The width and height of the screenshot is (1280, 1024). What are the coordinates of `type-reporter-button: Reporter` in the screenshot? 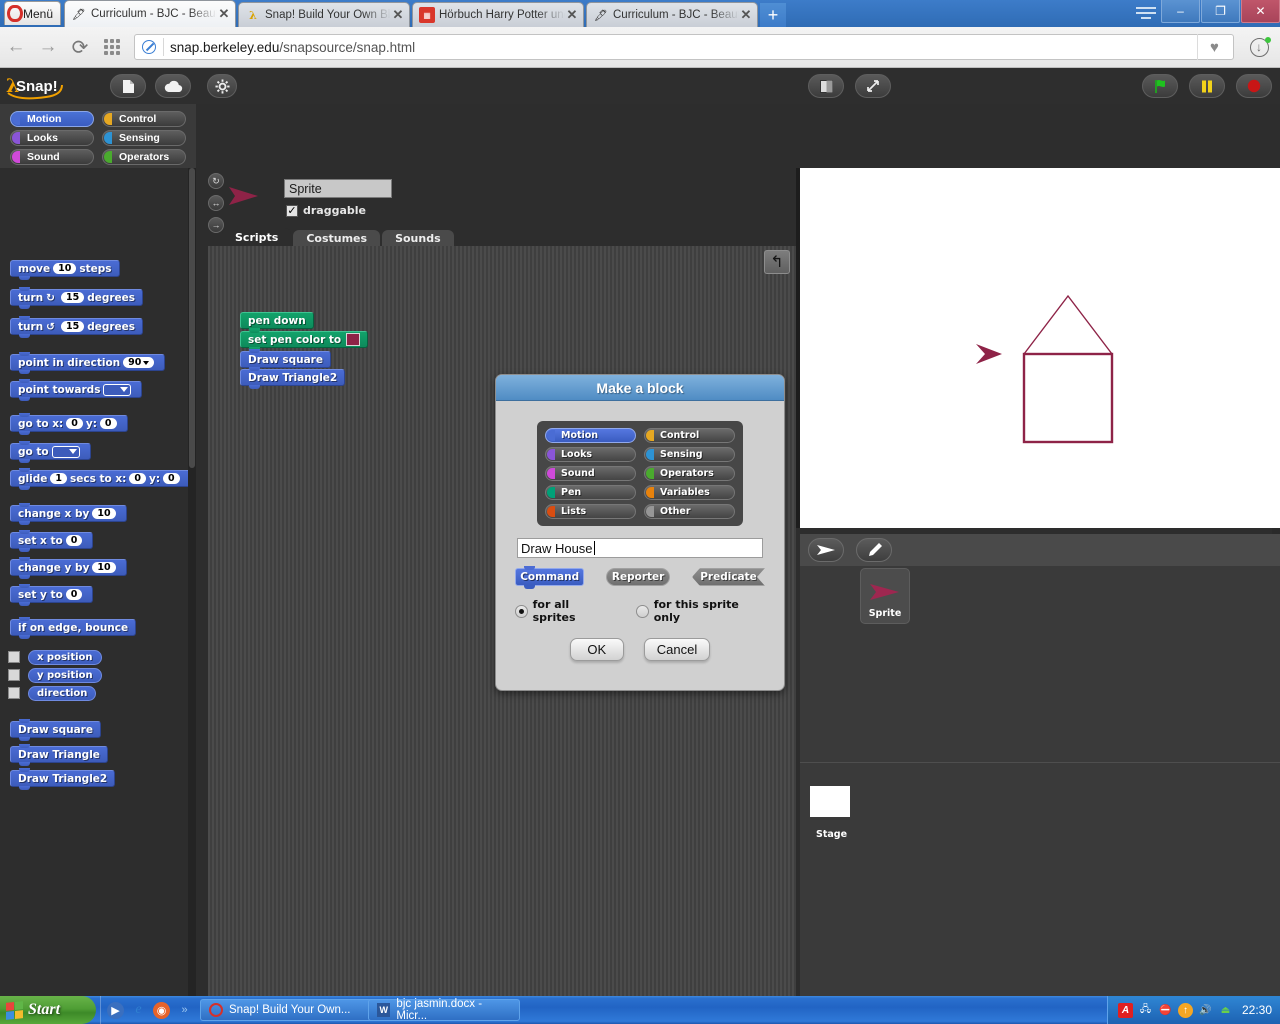 It's located at (638, 577).